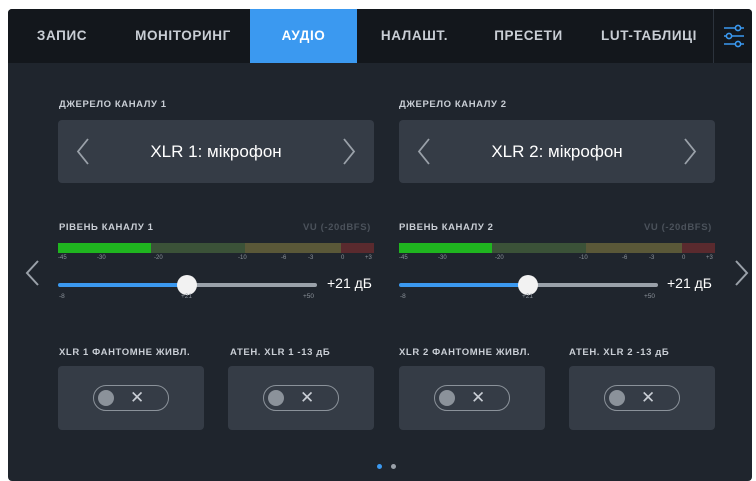 The width and height of the screenshot is (756, 481). I want to click on channel-1-source-selector: XLR 1: мікрофон, so click(216, 151).